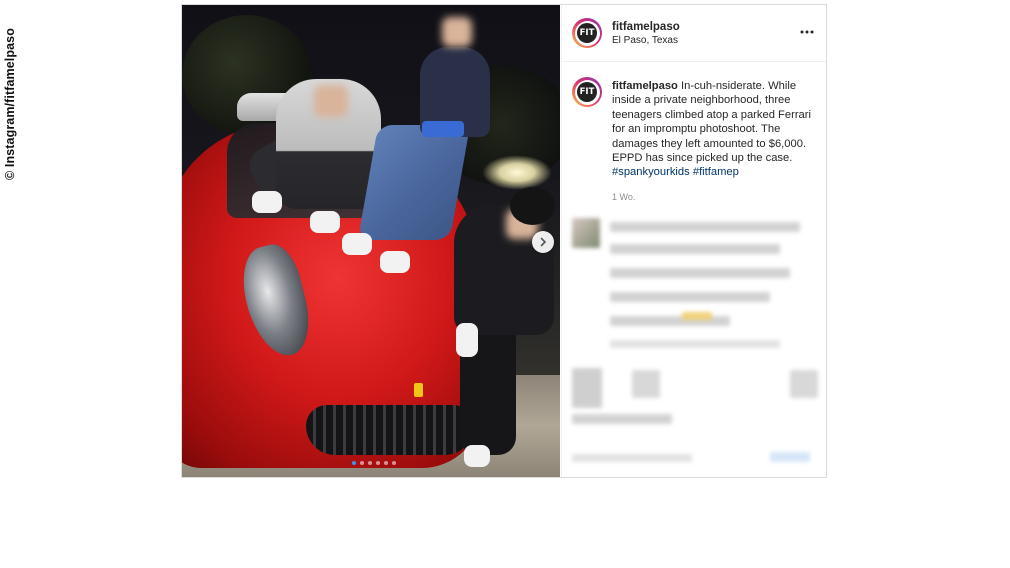  What do you see at coordinates (504, 270) in the screenshot?
I see `person-crouching` at bounding box center [504, 270].